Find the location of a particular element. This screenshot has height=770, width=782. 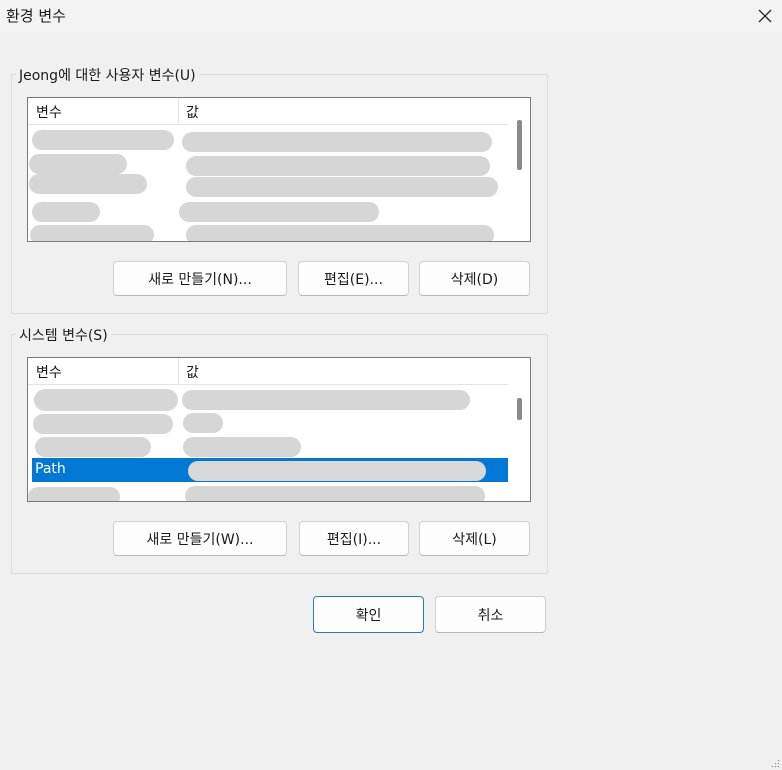

user-variables-list: 변수 값 is located at coordinates (279, 169).